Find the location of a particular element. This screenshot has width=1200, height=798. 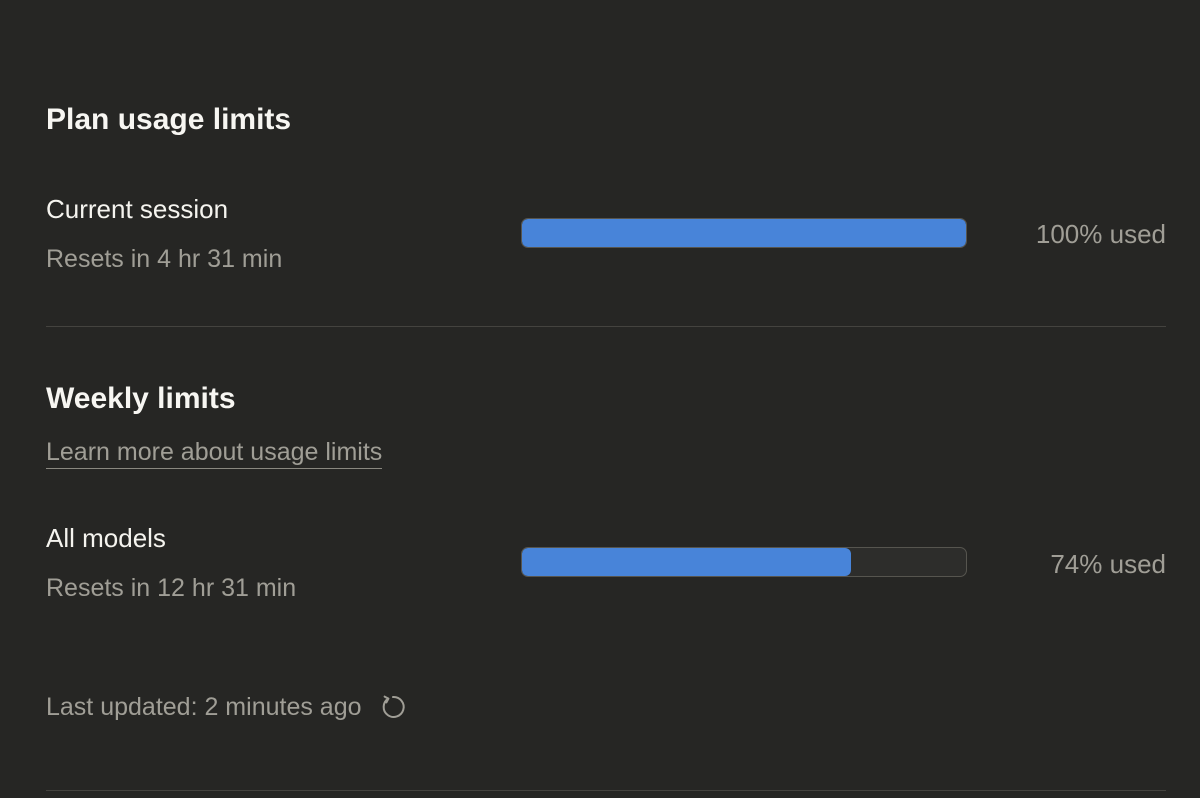

last-updated-row: Last updated: 2 minutes ago is located at coordinates (227, 707).